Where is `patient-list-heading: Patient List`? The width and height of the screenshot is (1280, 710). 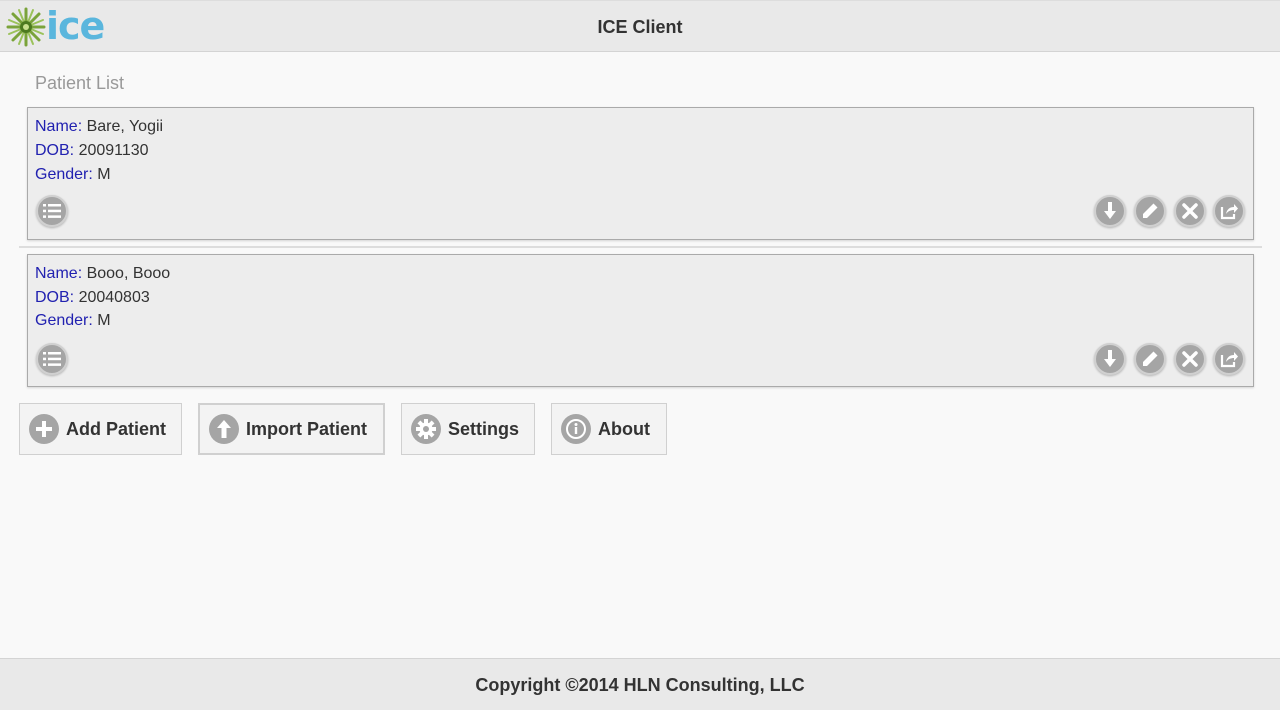 patient-list-heading: Patient List is located at coordinates (80, 83).